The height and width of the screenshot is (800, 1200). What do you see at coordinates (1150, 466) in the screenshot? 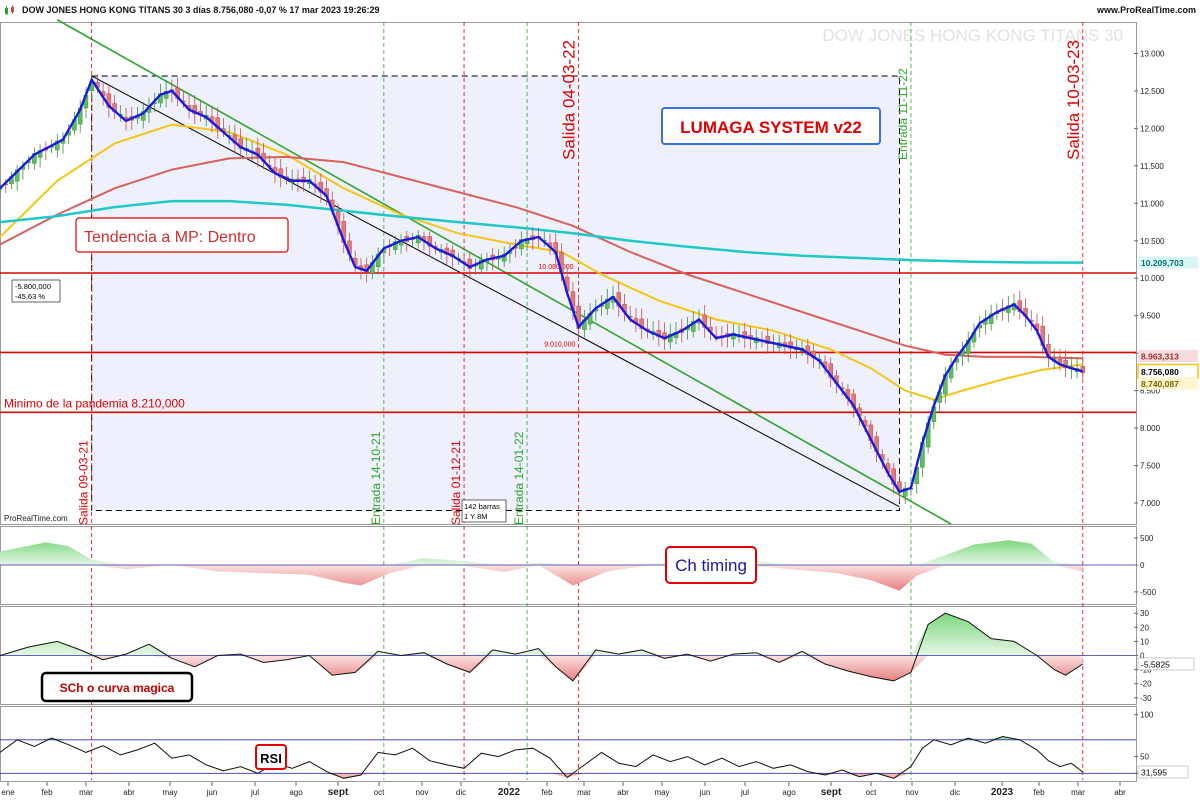
I see `y-tick-label: 7.500` at bounding box center [1150, 466].